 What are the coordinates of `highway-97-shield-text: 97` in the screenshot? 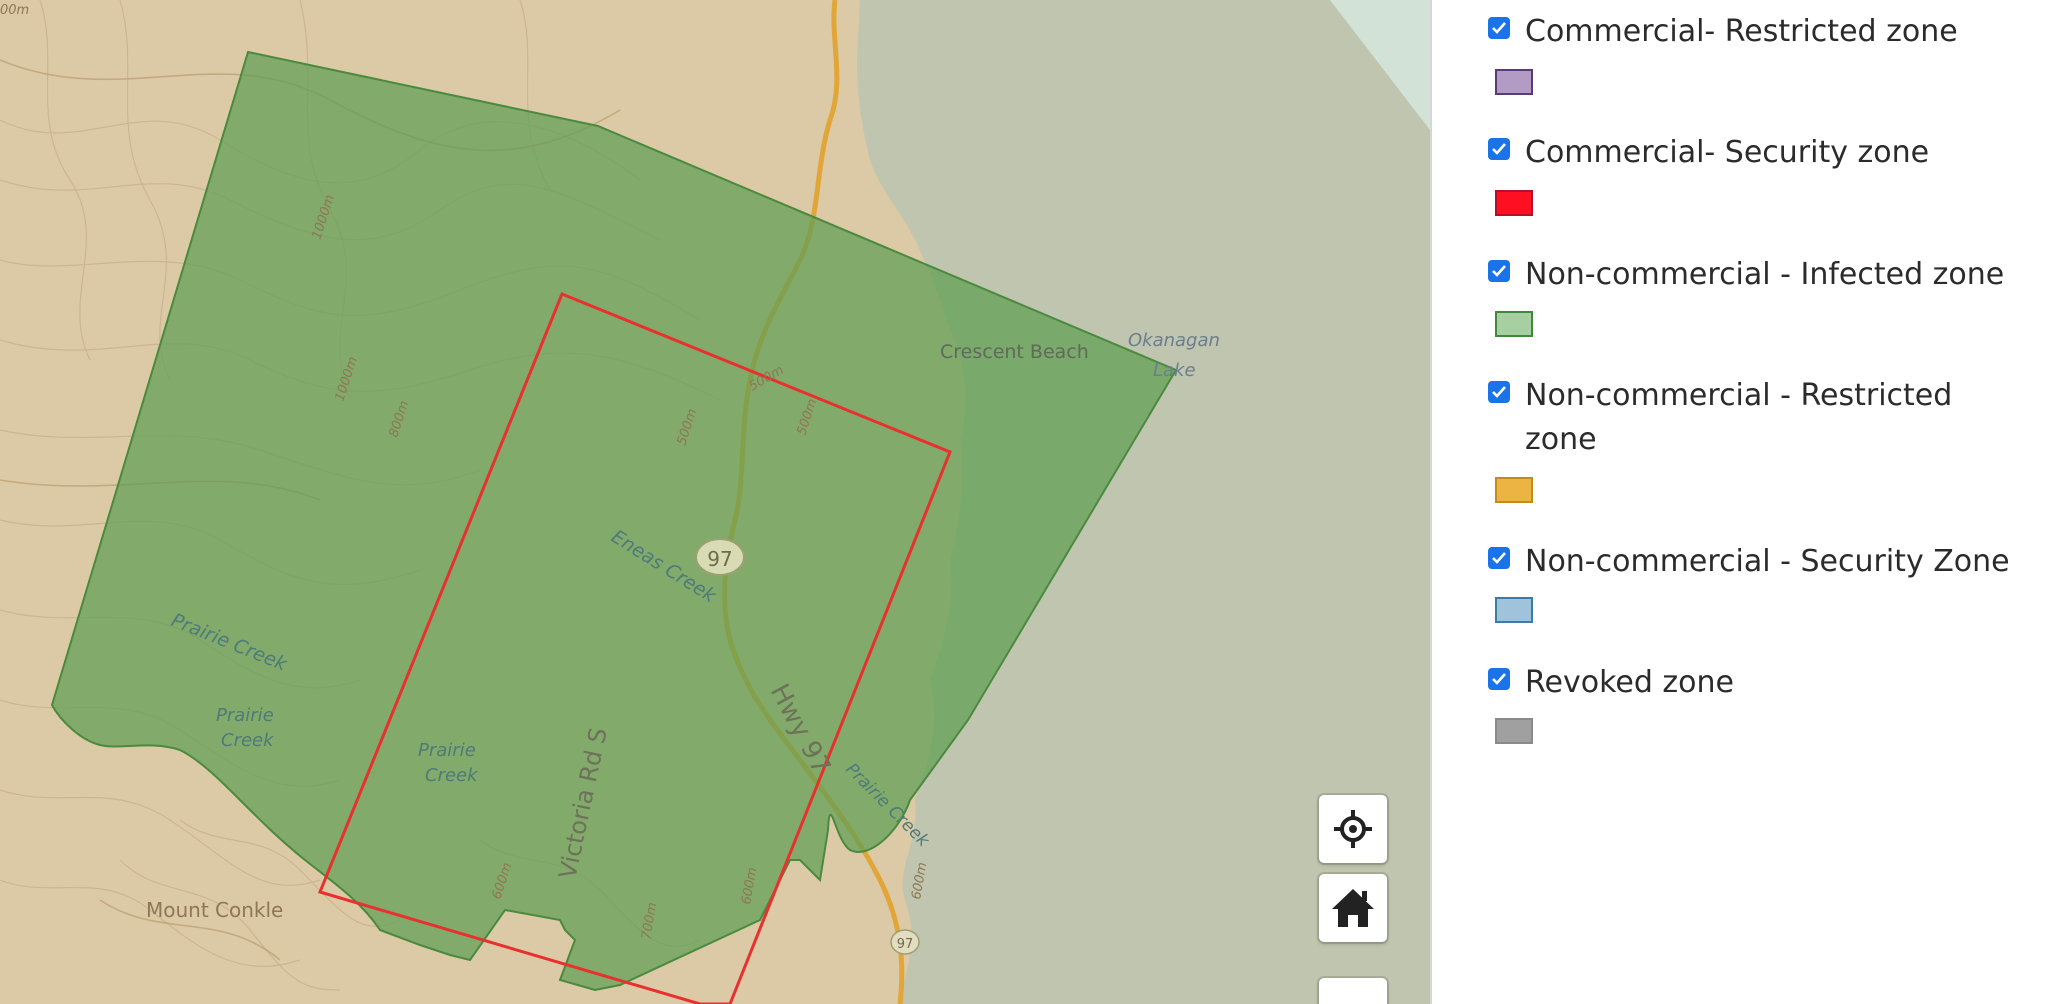 It's located at (719, 559).